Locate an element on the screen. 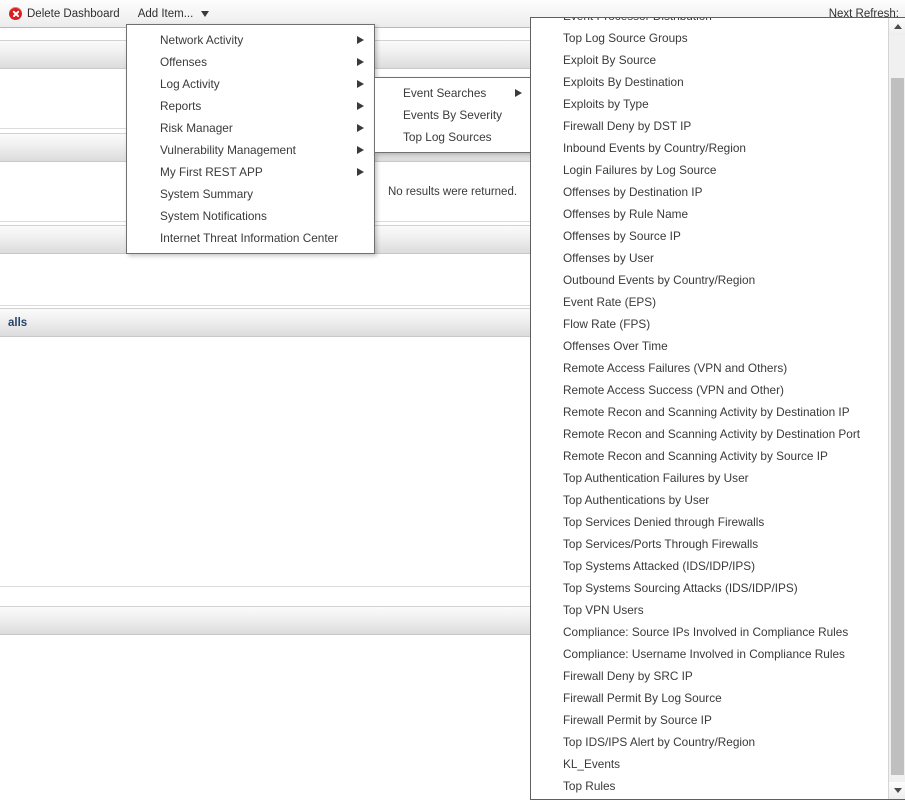 The image size is (905, 800). list-item: Exploits By Destination is located at coordinates (709, 82).